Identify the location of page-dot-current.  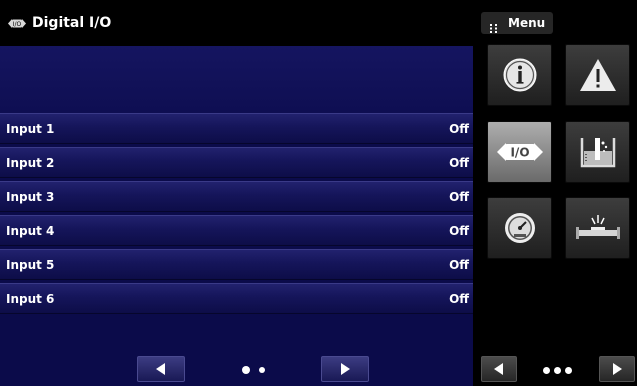
(246, 370).